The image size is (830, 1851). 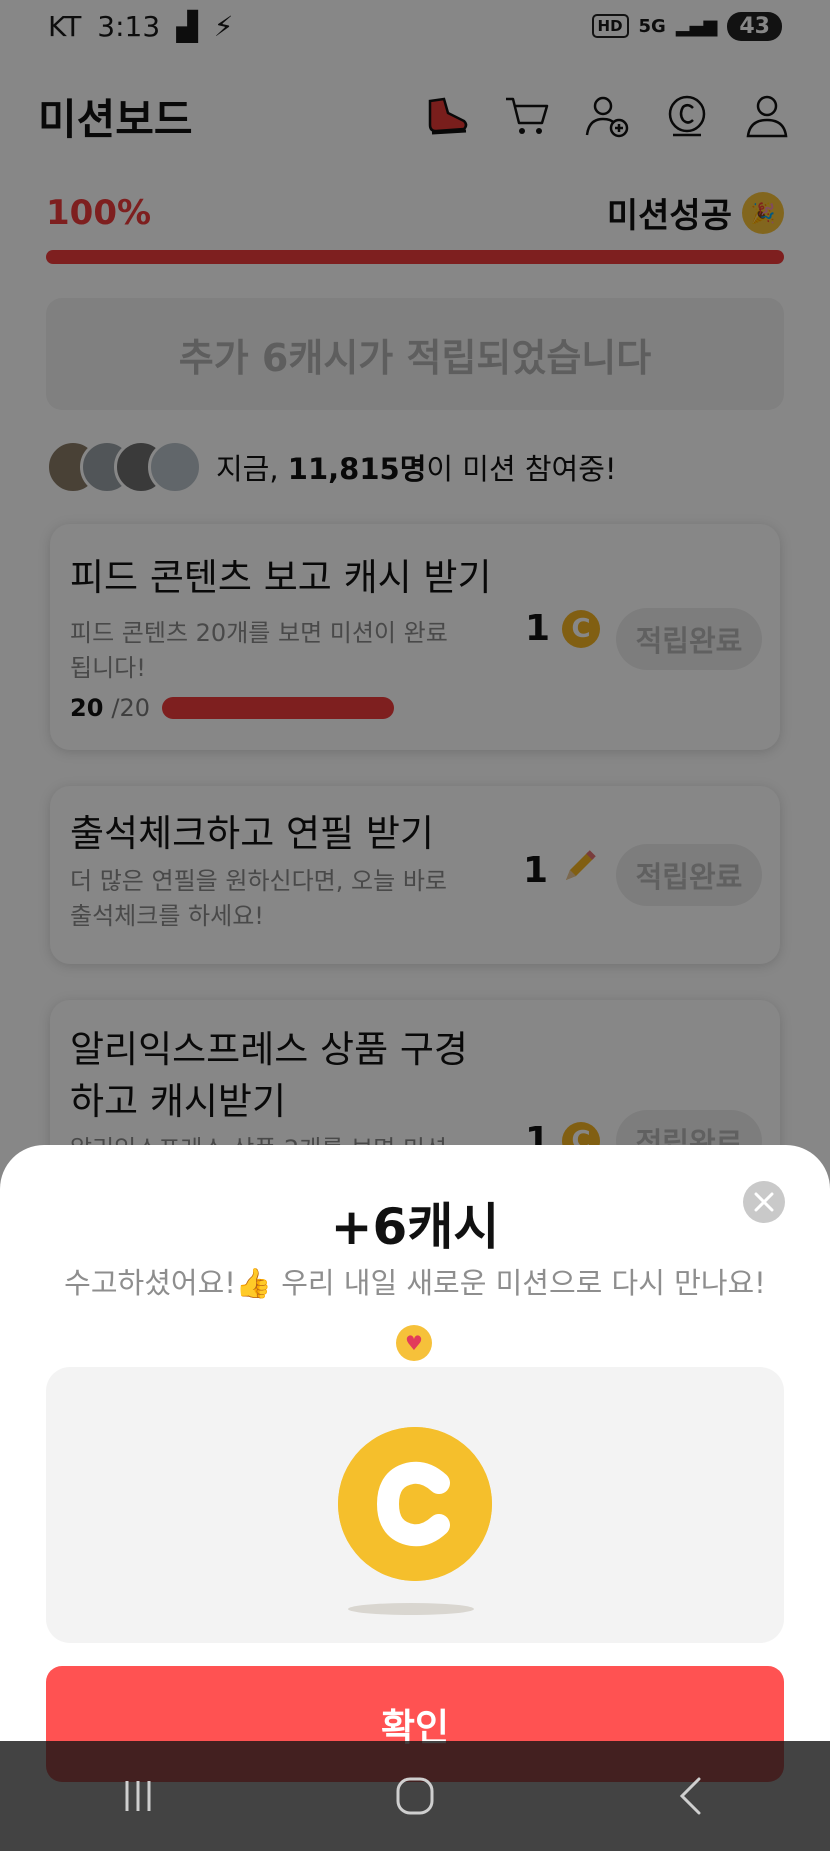 I want to click on close-icon, so click(x=764, y=1202).